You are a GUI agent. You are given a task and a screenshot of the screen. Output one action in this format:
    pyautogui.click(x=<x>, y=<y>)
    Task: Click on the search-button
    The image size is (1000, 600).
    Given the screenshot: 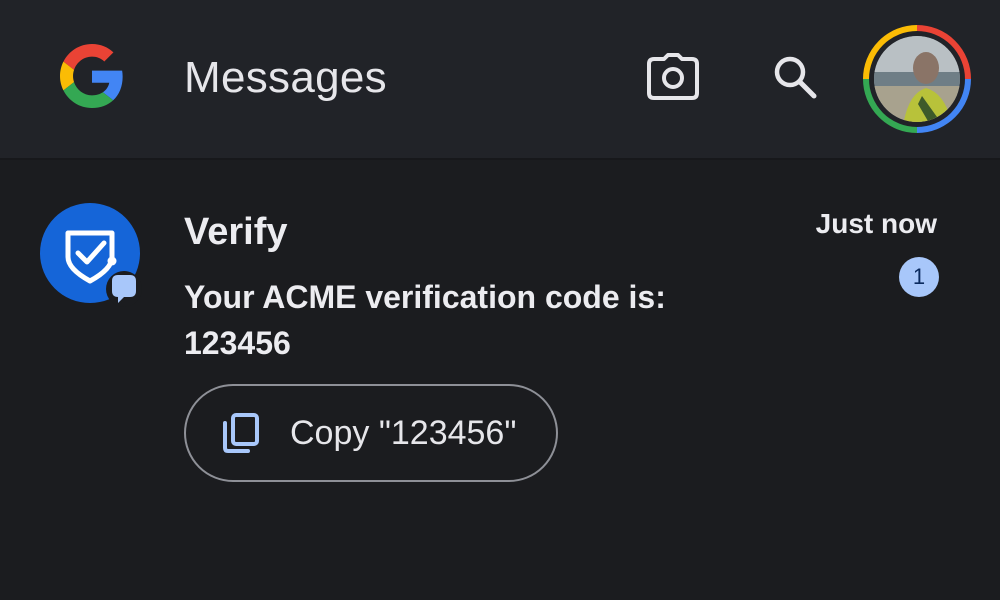 What is the action you would take?
    pyautogui.click(x=795, y=77)
    